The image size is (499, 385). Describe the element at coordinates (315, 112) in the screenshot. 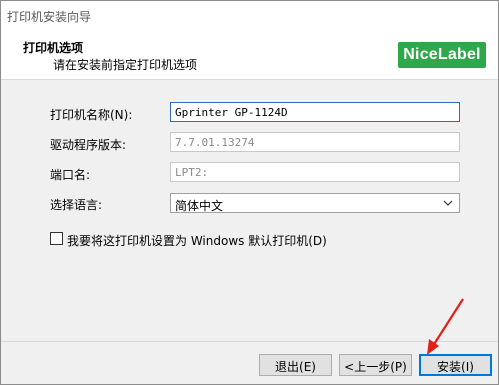

I see `printer-name-input: Gprinter GP-1124D` at that location.